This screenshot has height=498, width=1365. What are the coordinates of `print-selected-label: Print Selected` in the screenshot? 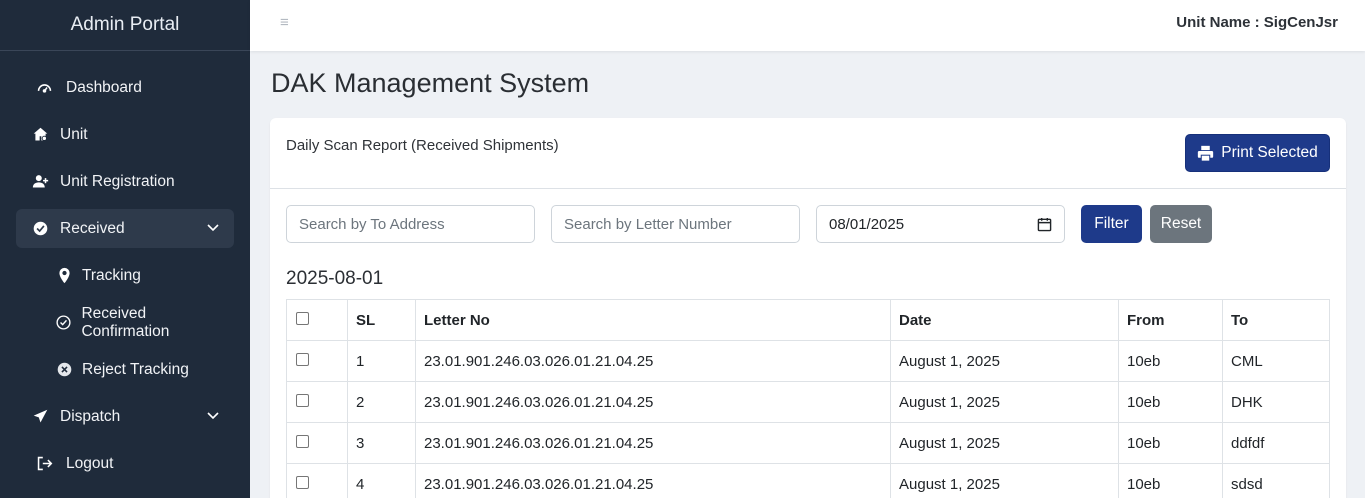 It's located at (1269, 152).